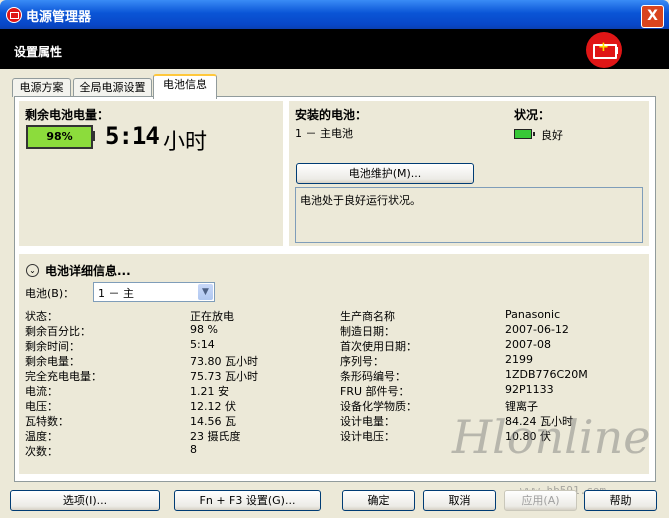 This screenshot has width=669, height=518. Describe the element at coordinates (41, 406) in the screenshot. I see `detail-key: 电压：` at that location.